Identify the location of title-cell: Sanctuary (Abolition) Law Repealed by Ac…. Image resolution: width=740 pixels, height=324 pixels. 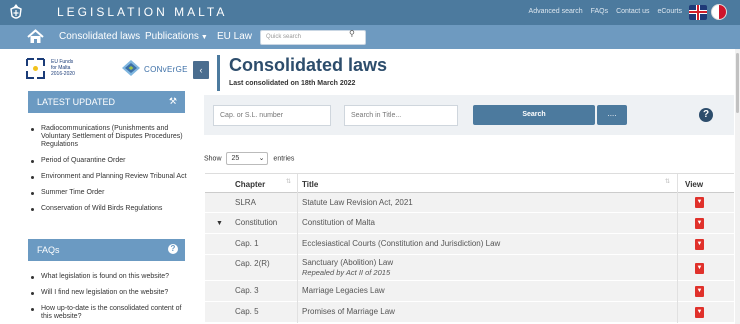
(347, 267).